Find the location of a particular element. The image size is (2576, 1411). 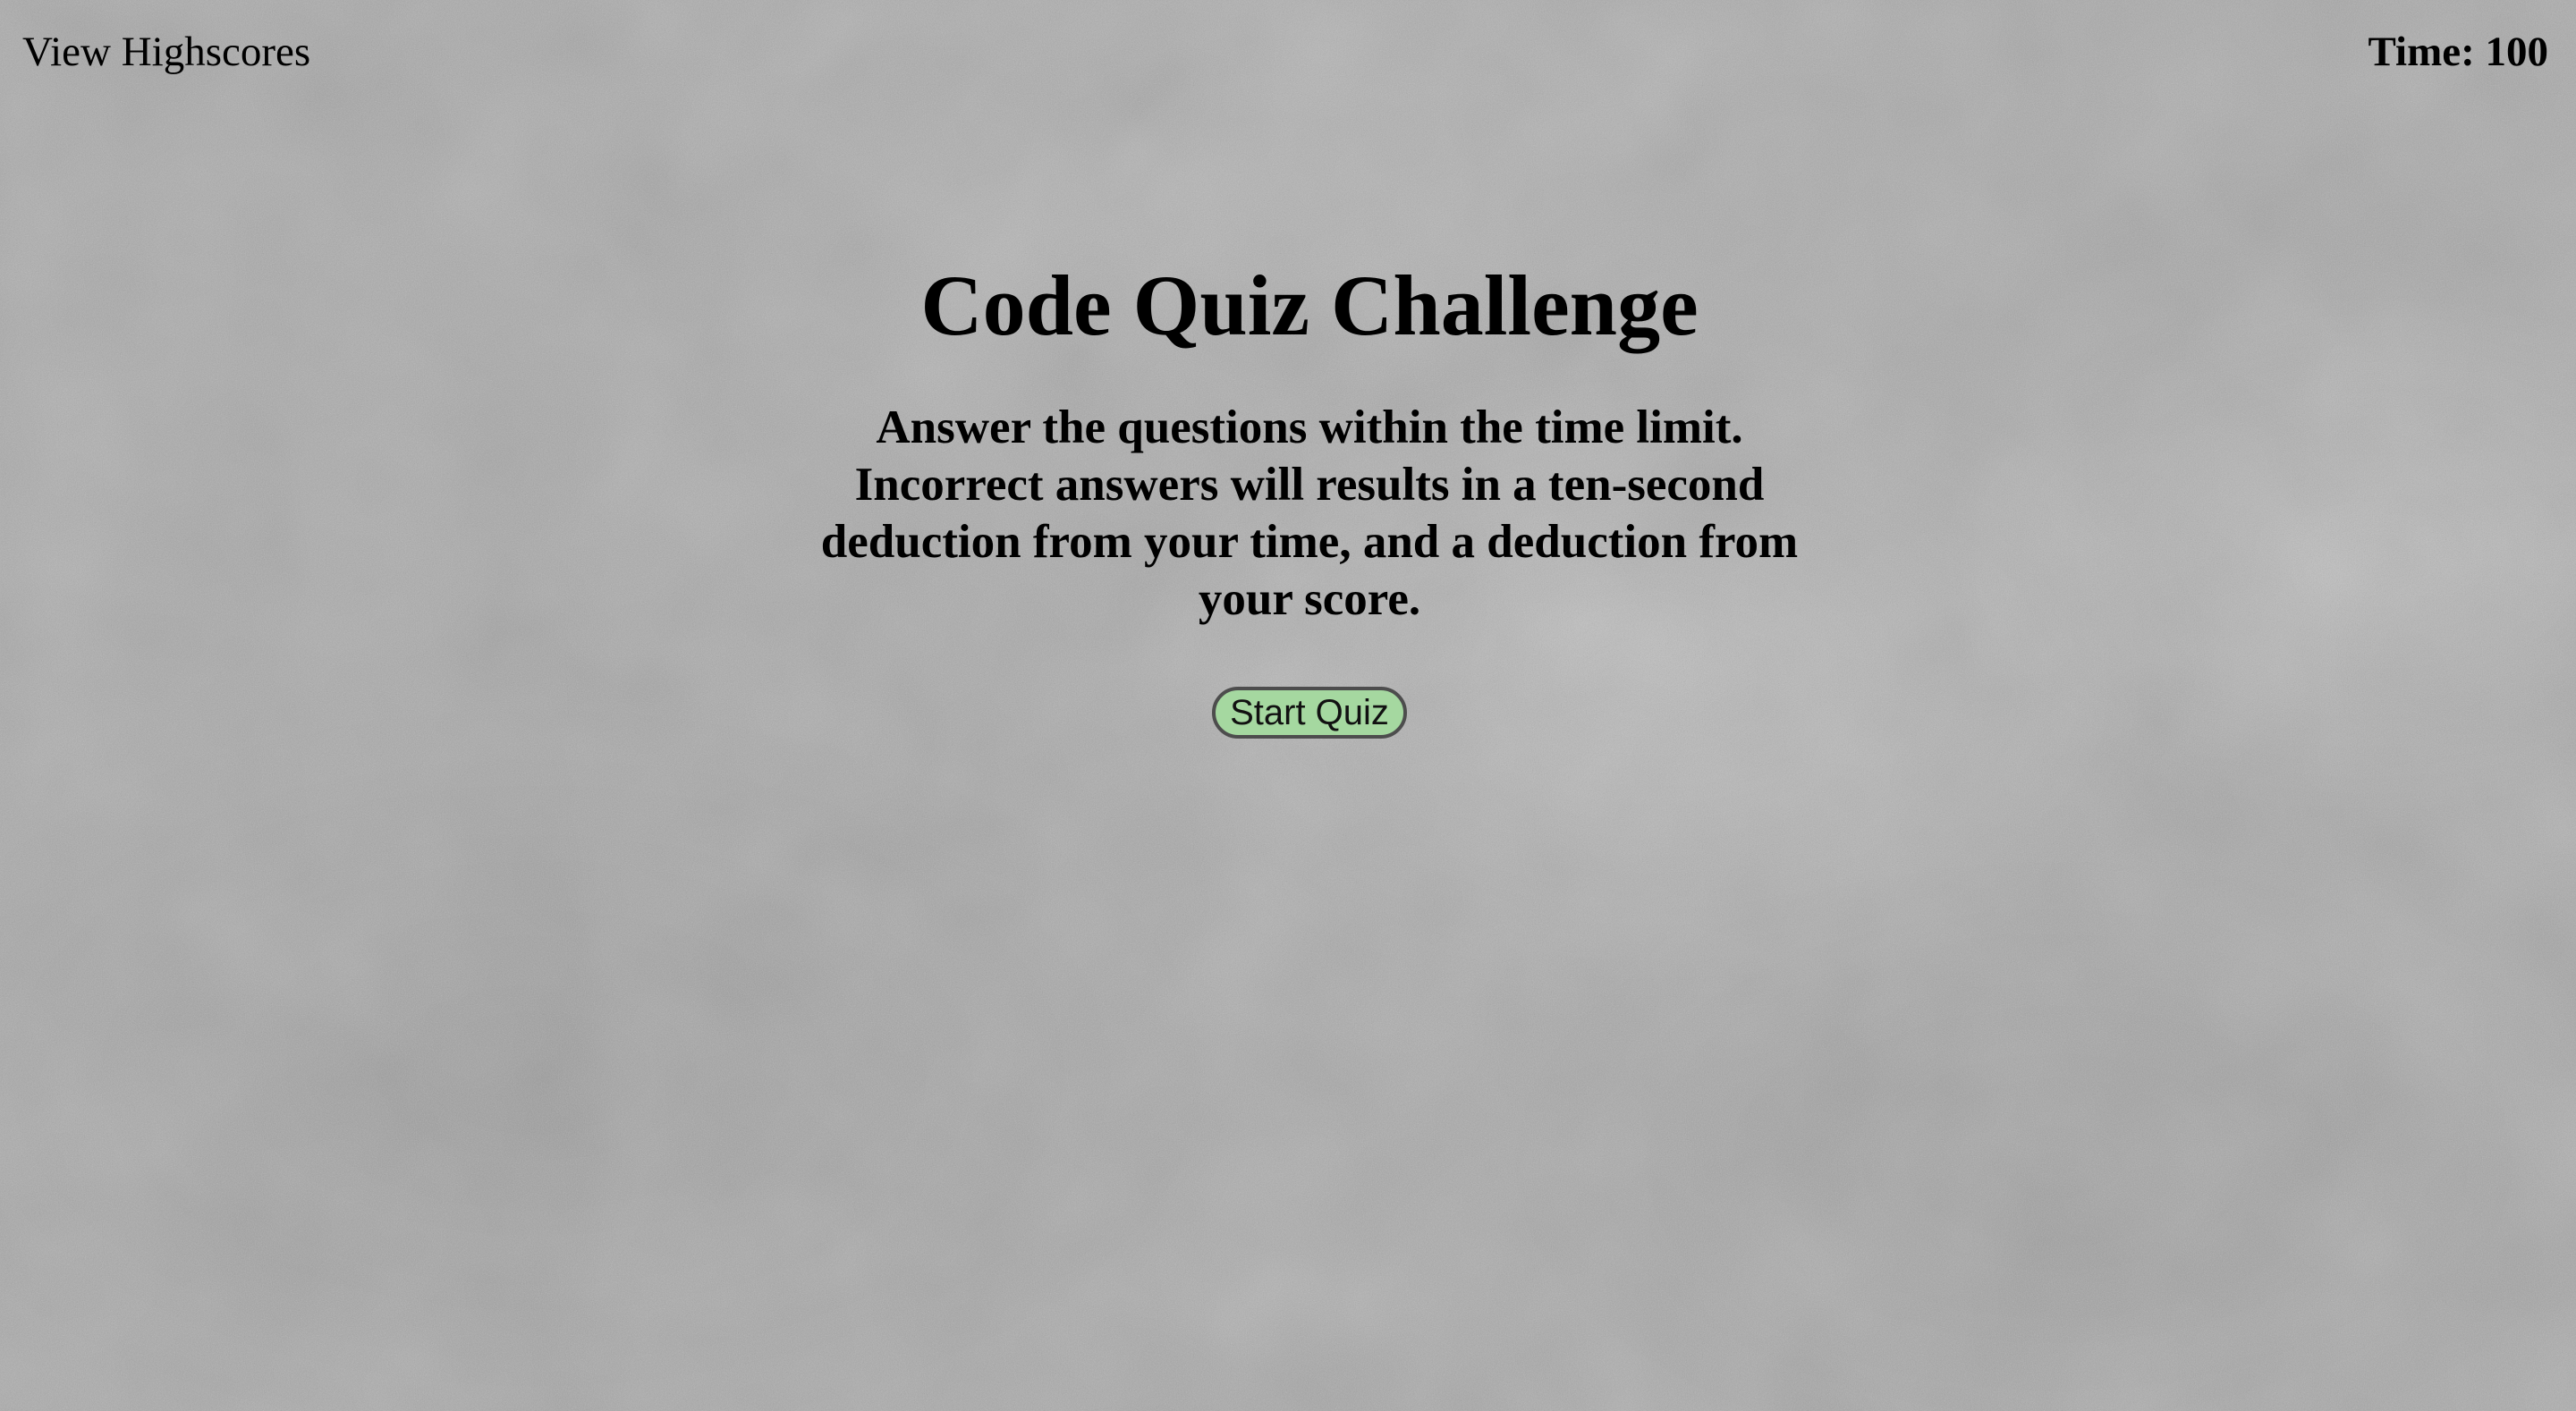

timer-value: 100 is located at coordinates (2517, 52).